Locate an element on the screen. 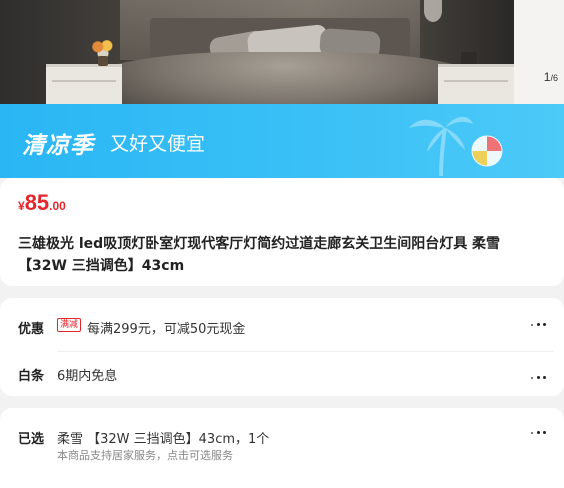  divider is located at coordinates (305, 351).